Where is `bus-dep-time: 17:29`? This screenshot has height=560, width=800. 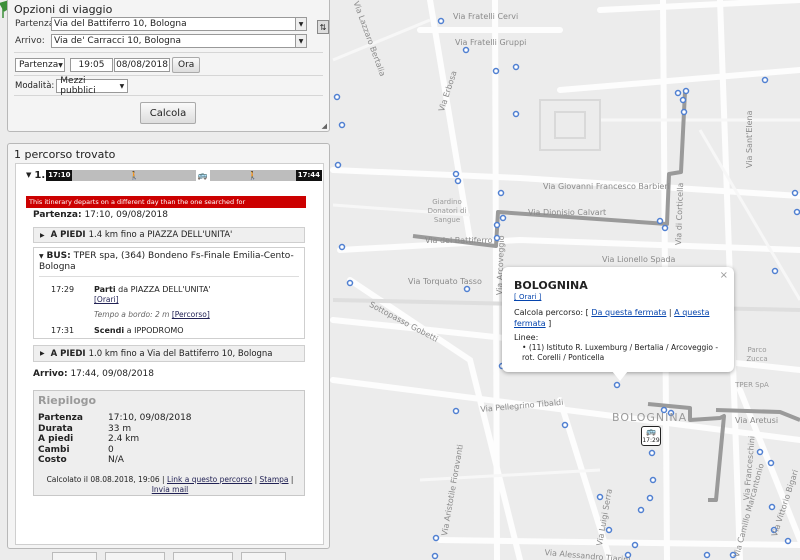
bus-dep-time: 17:29 is located at coordinates (63, 289).